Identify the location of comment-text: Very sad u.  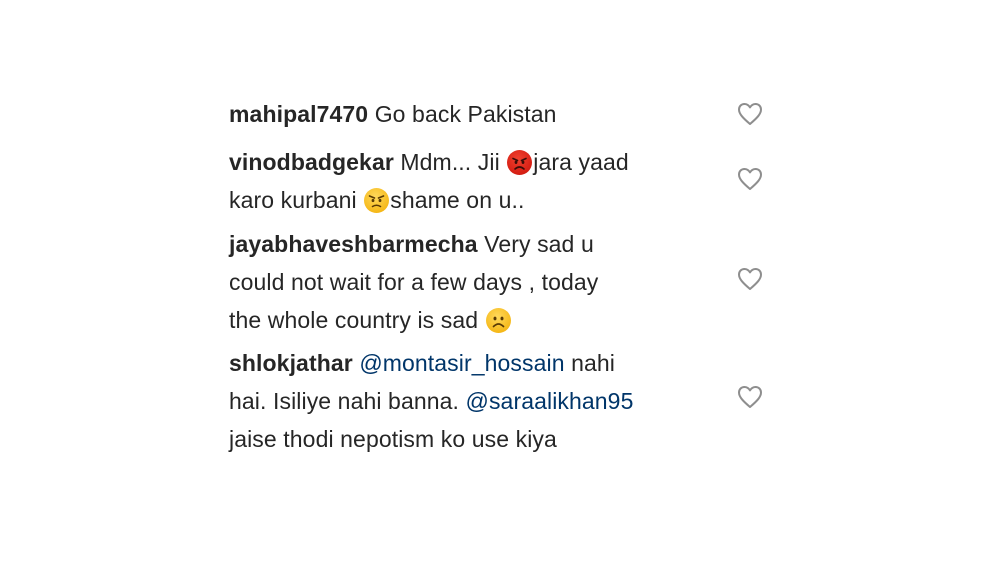
(539, 244).